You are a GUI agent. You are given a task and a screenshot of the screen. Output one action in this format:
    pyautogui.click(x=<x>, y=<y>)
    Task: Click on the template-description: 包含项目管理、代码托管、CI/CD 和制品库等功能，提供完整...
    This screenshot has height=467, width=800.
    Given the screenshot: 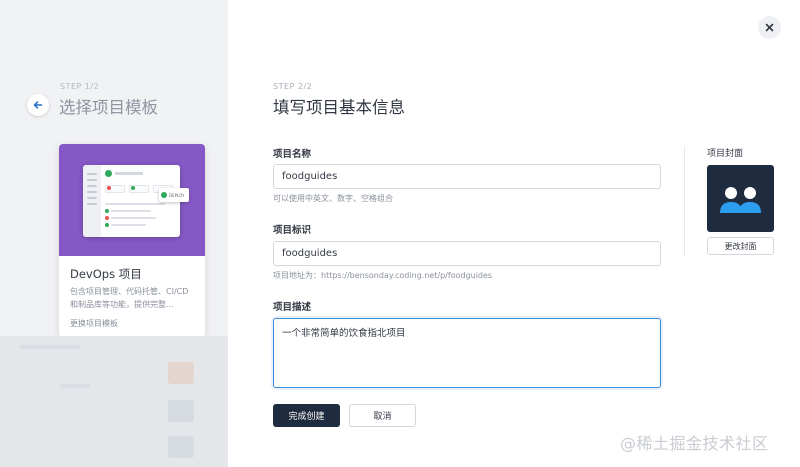 What is the action you would take?
    pyautogui.click(x=129, y=298)
    